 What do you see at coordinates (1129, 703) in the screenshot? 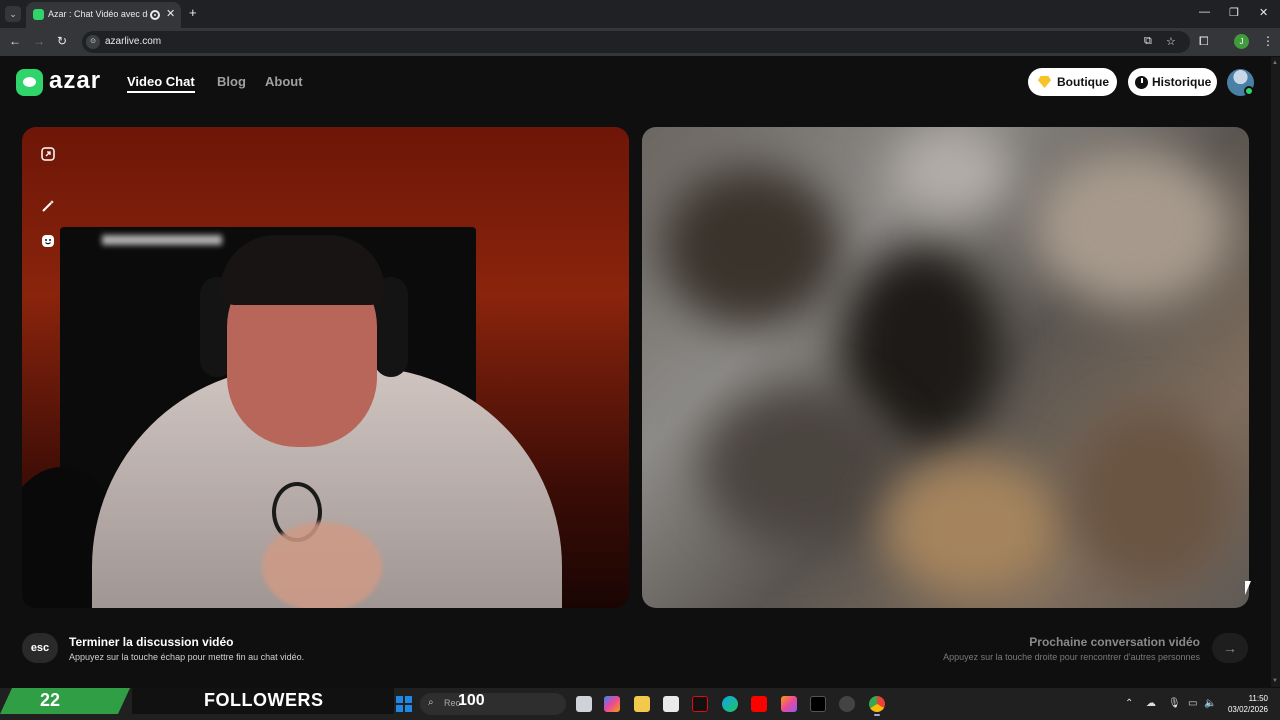
I see `tray-overflow-icon: ⌃` at bounding box center [1129, 703].